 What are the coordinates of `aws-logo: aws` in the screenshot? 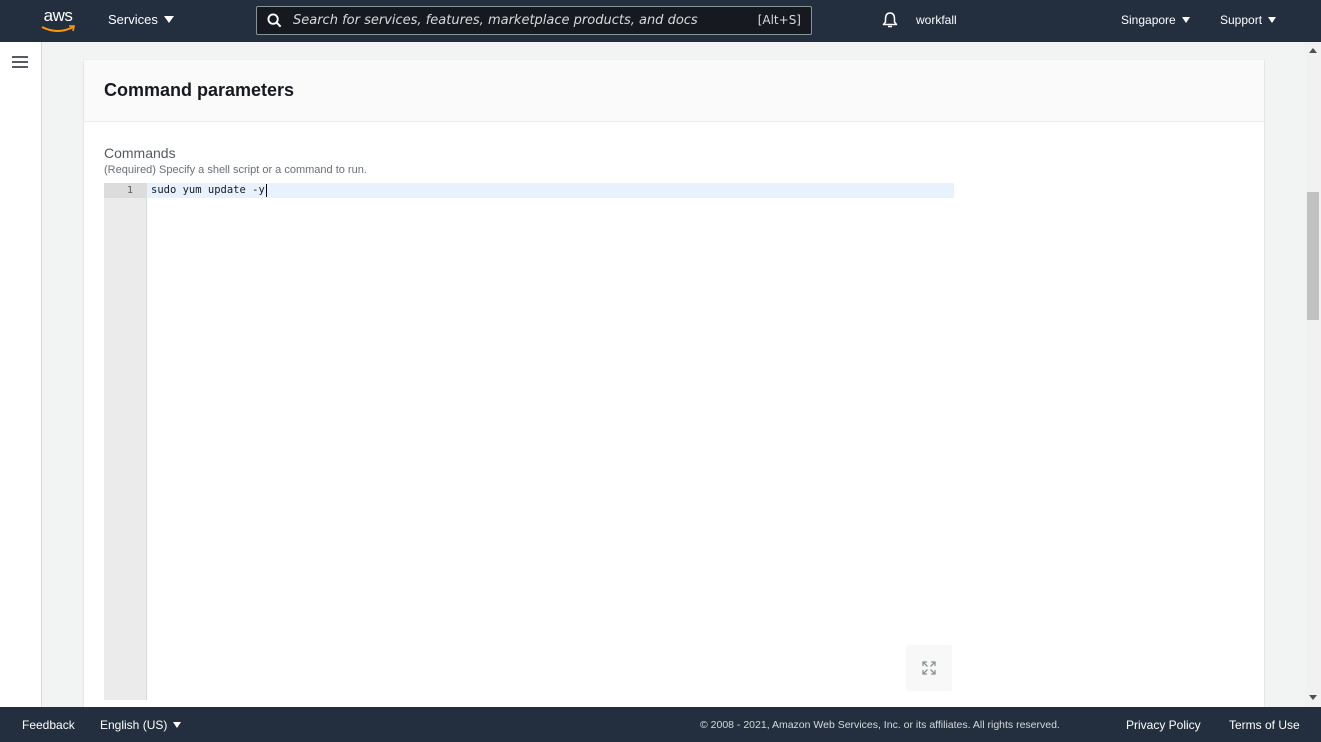 It's located at (58, 21).